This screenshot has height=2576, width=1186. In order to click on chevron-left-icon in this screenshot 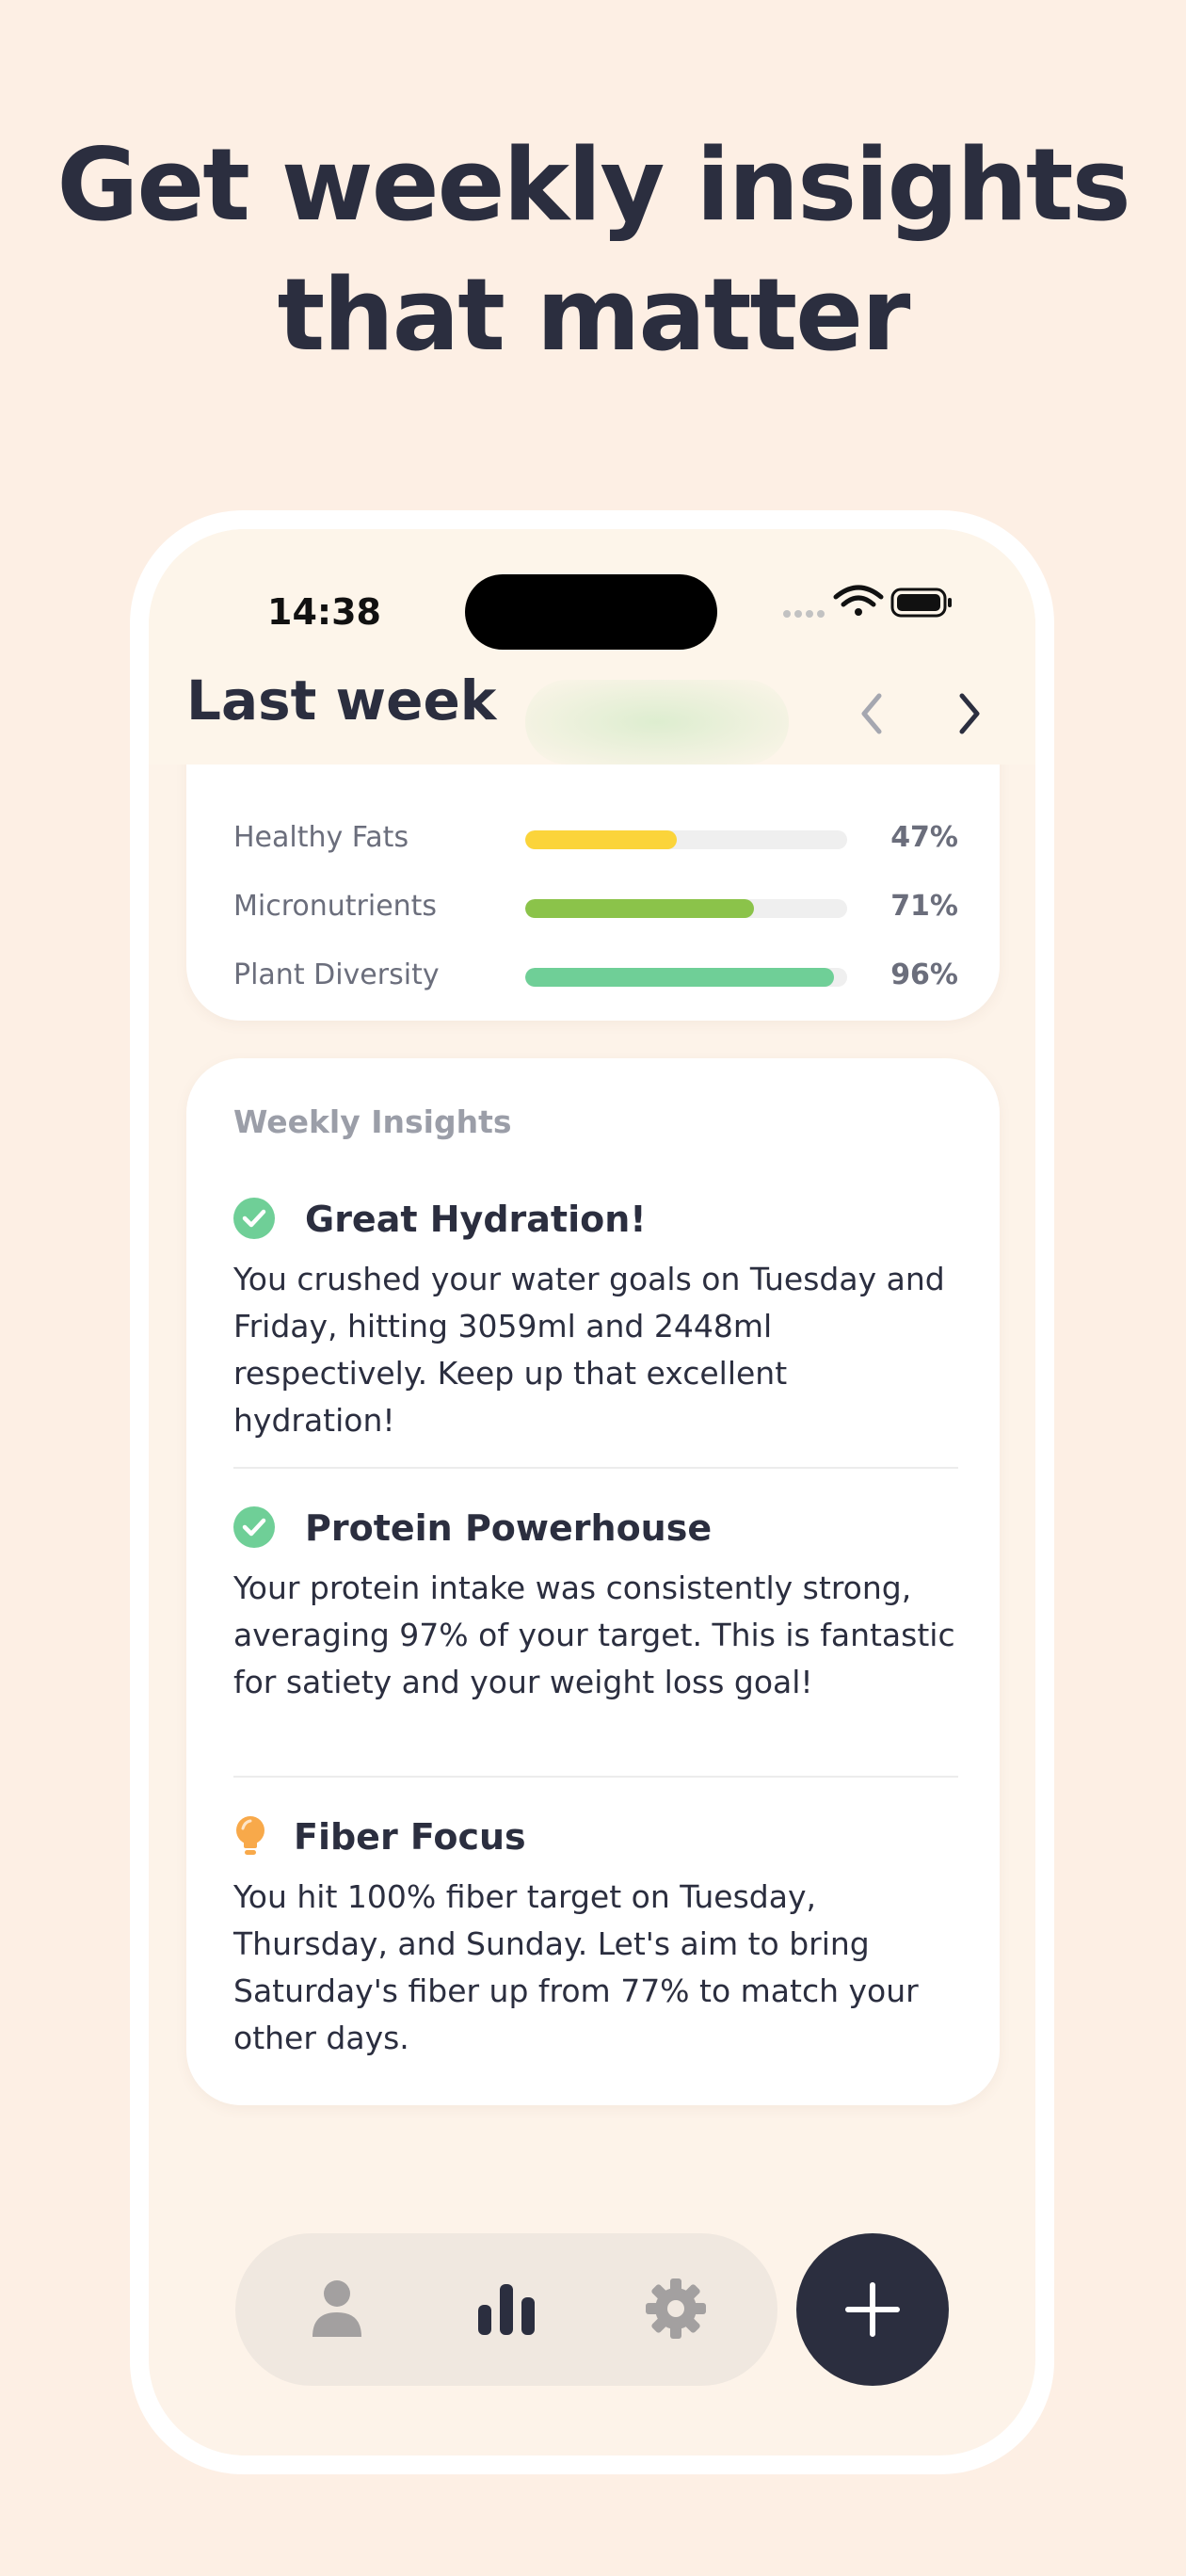, I will do `click(871, 713)`.